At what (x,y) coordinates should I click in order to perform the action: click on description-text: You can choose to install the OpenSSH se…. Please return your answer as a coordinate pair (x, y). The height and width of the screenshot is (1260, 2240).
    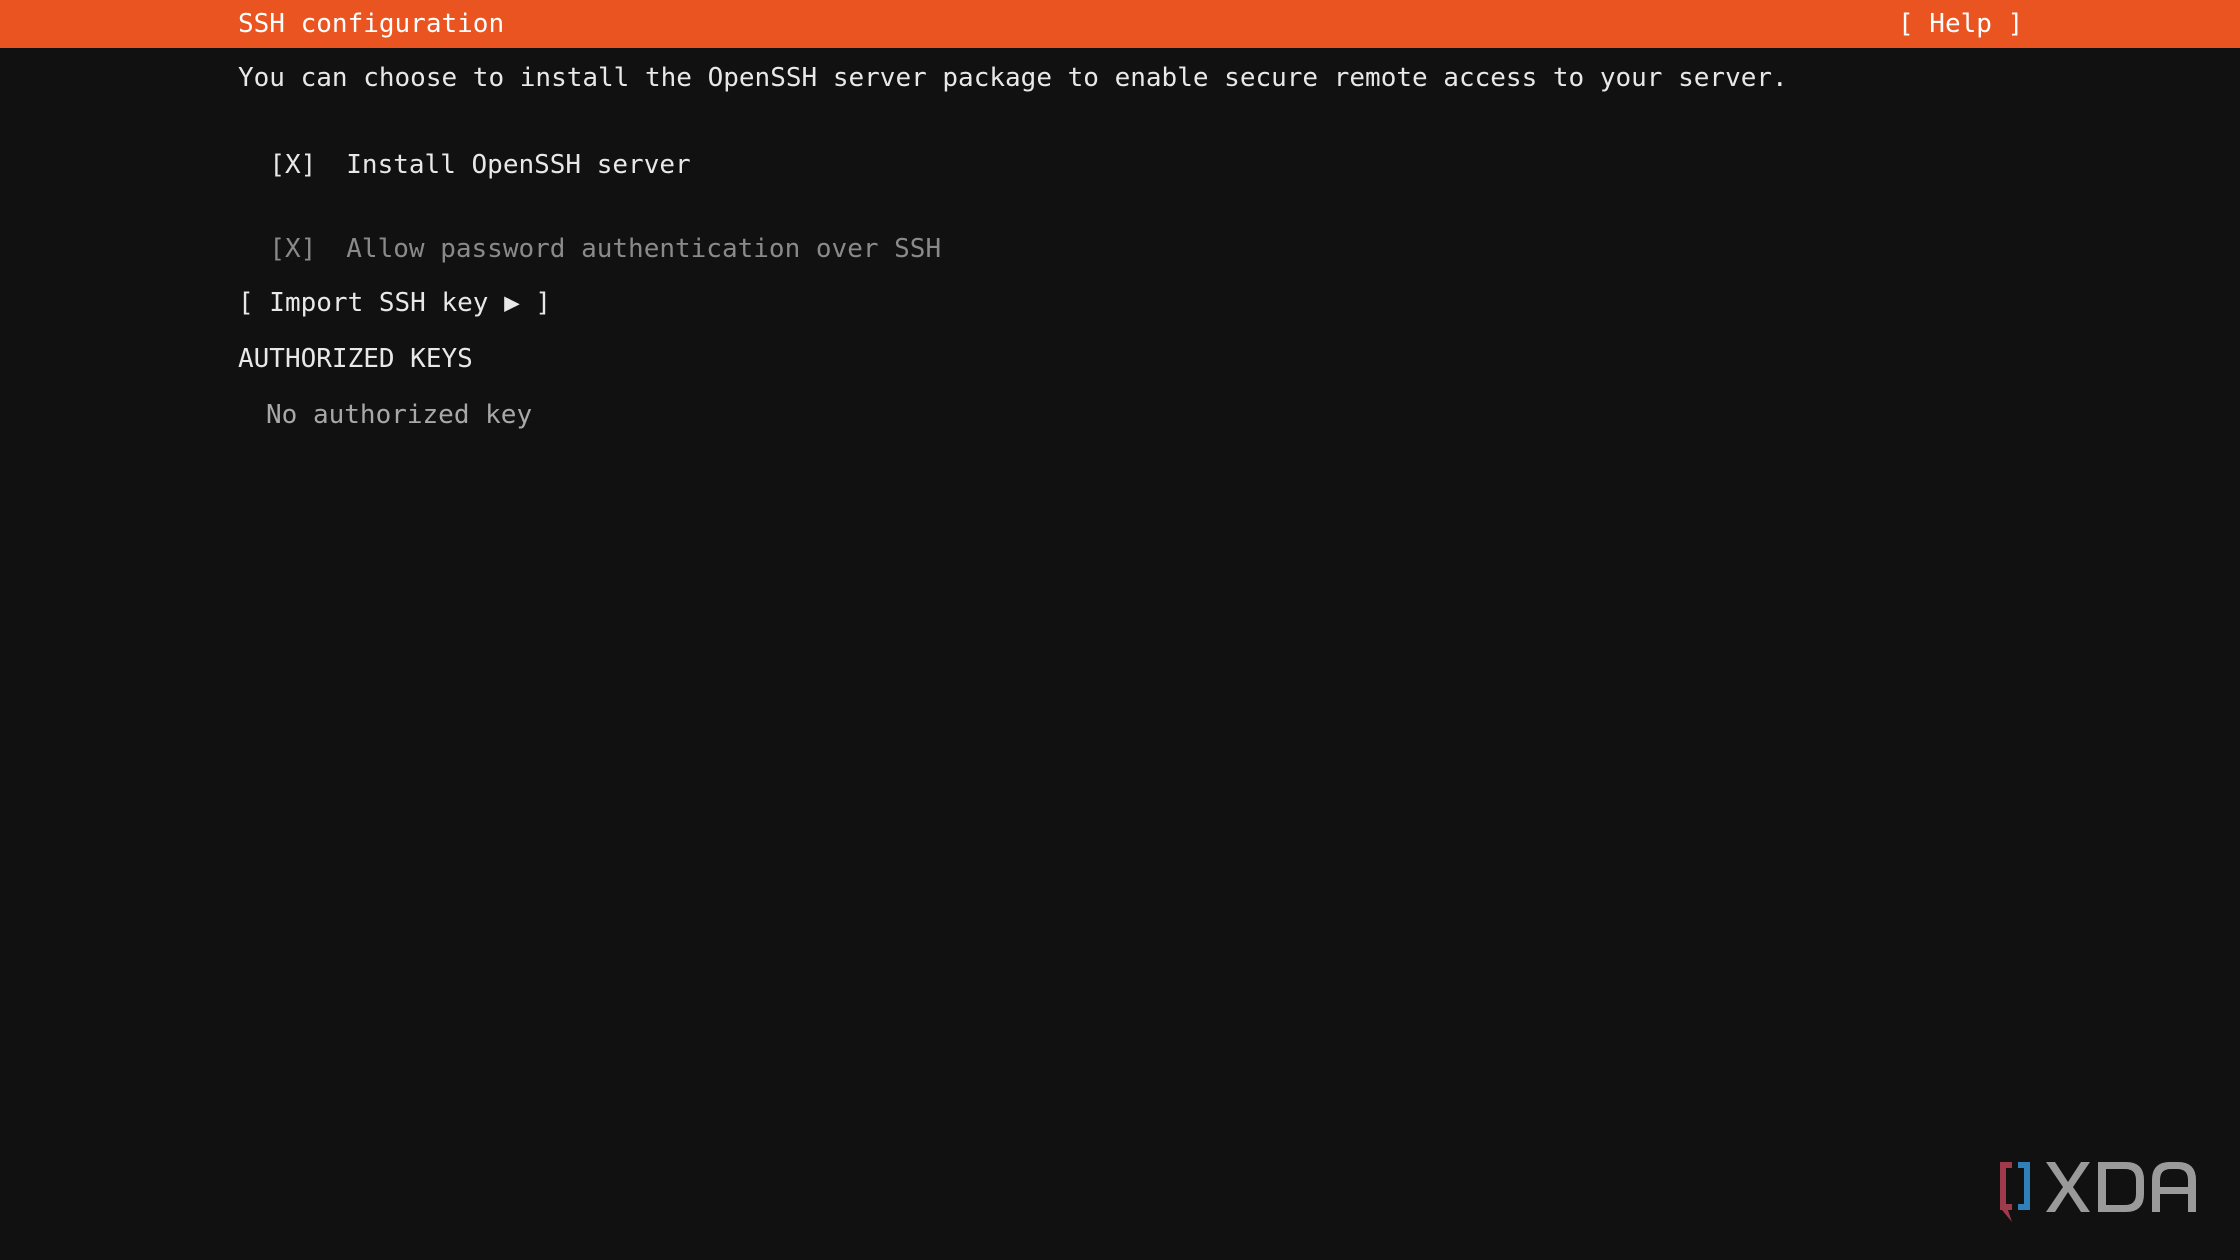
    Looking at the image, I should click on (1013, 78).